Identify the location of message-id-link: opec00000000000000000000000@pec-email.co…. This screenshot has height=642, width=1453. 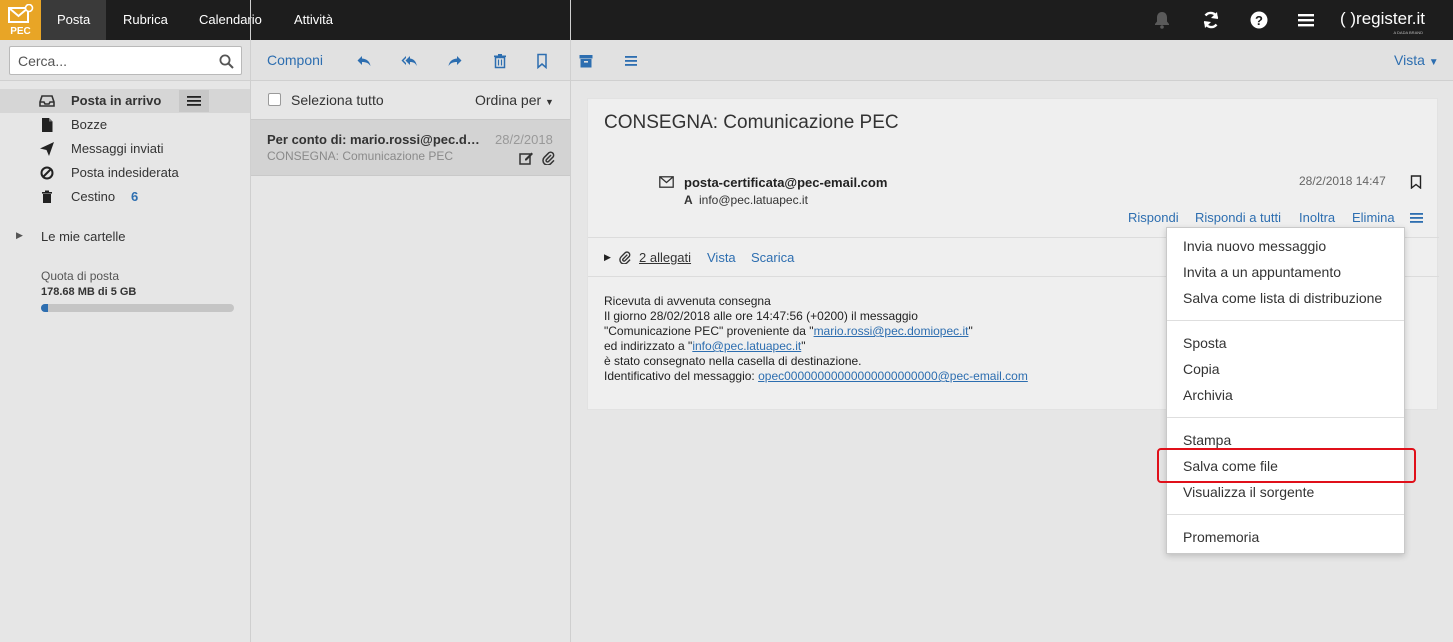
(893, 376).